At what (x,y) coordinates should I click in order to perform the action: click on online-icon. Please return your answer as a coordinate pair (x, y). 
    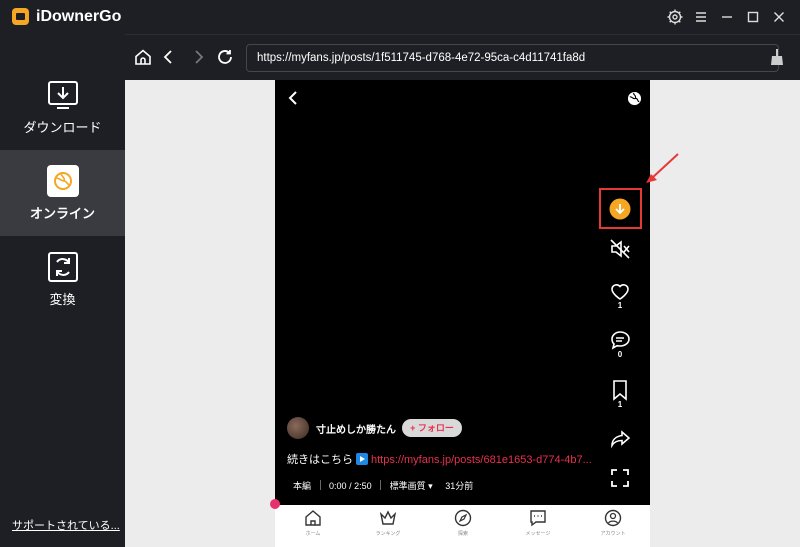
    Looking at the image, I should click on (63, 181).